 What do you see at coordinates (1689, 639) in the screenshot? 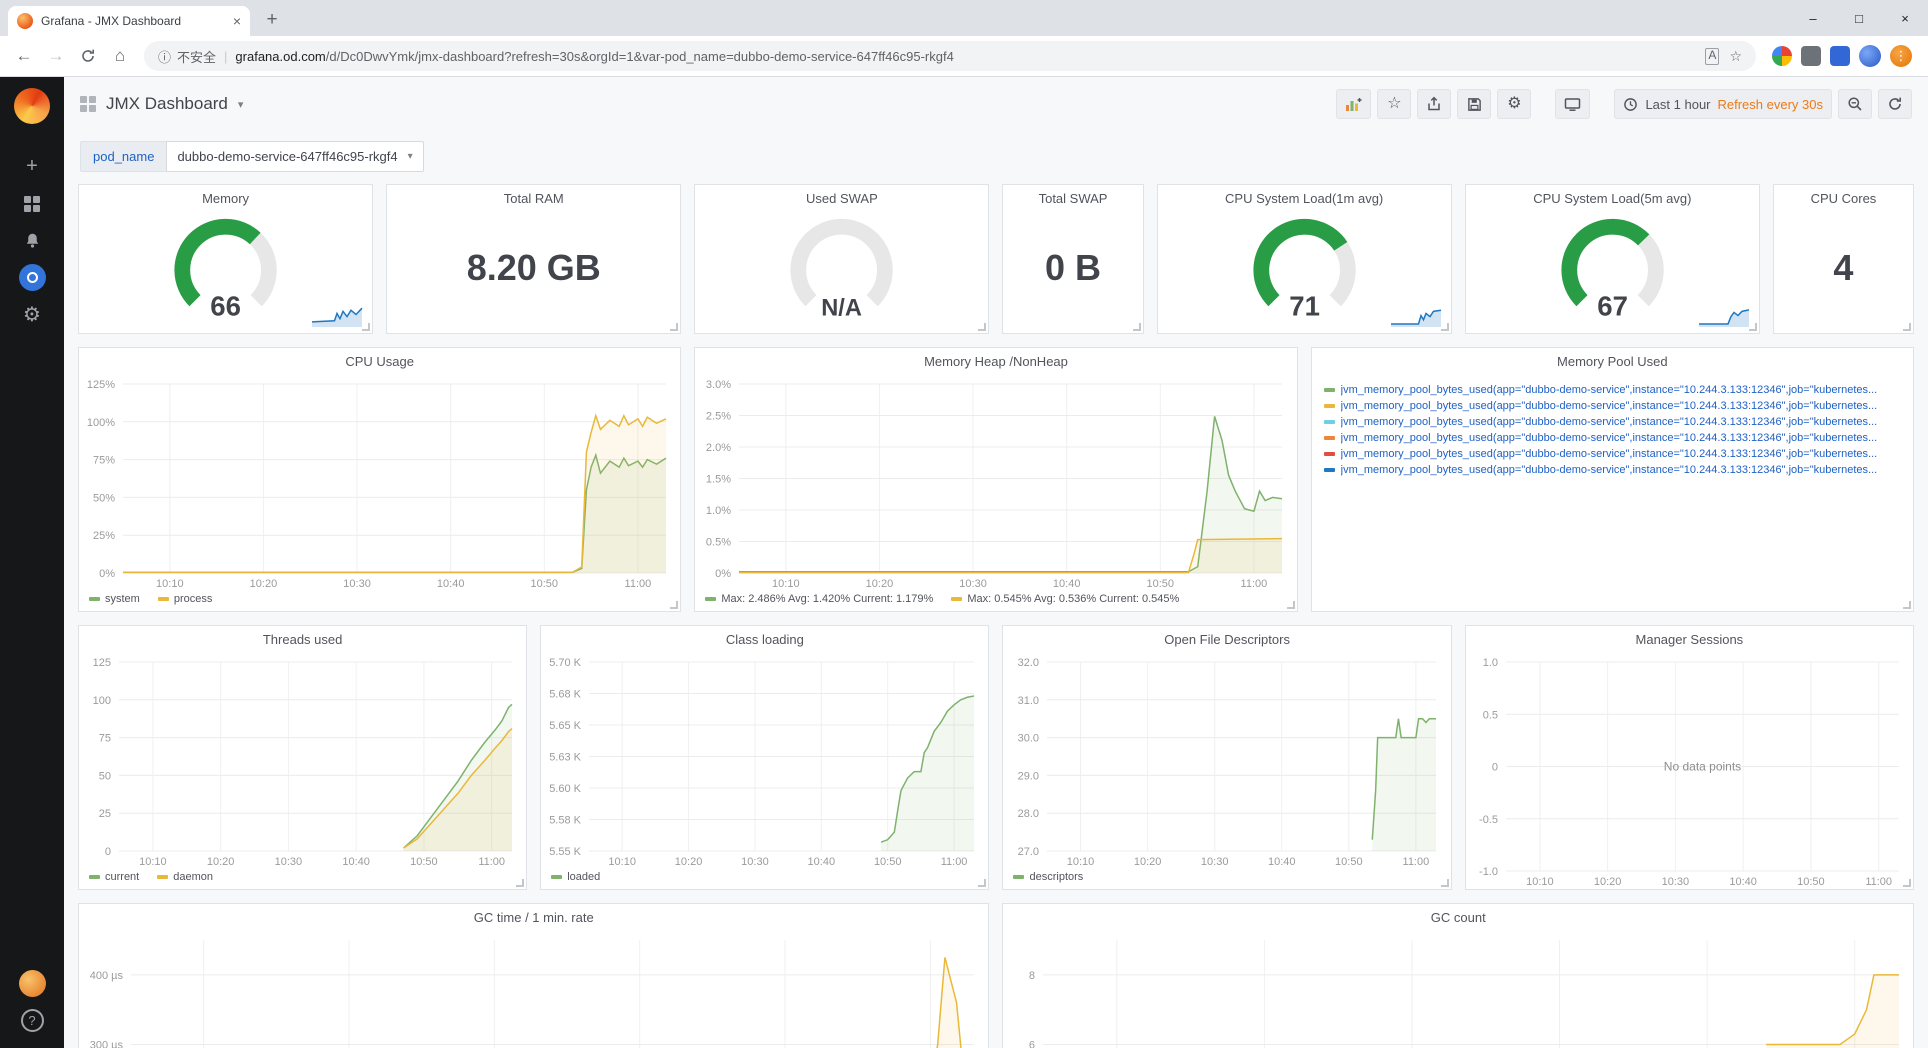
I see `panel-title: Manager Sessions` at bounding box center [1689, 639].